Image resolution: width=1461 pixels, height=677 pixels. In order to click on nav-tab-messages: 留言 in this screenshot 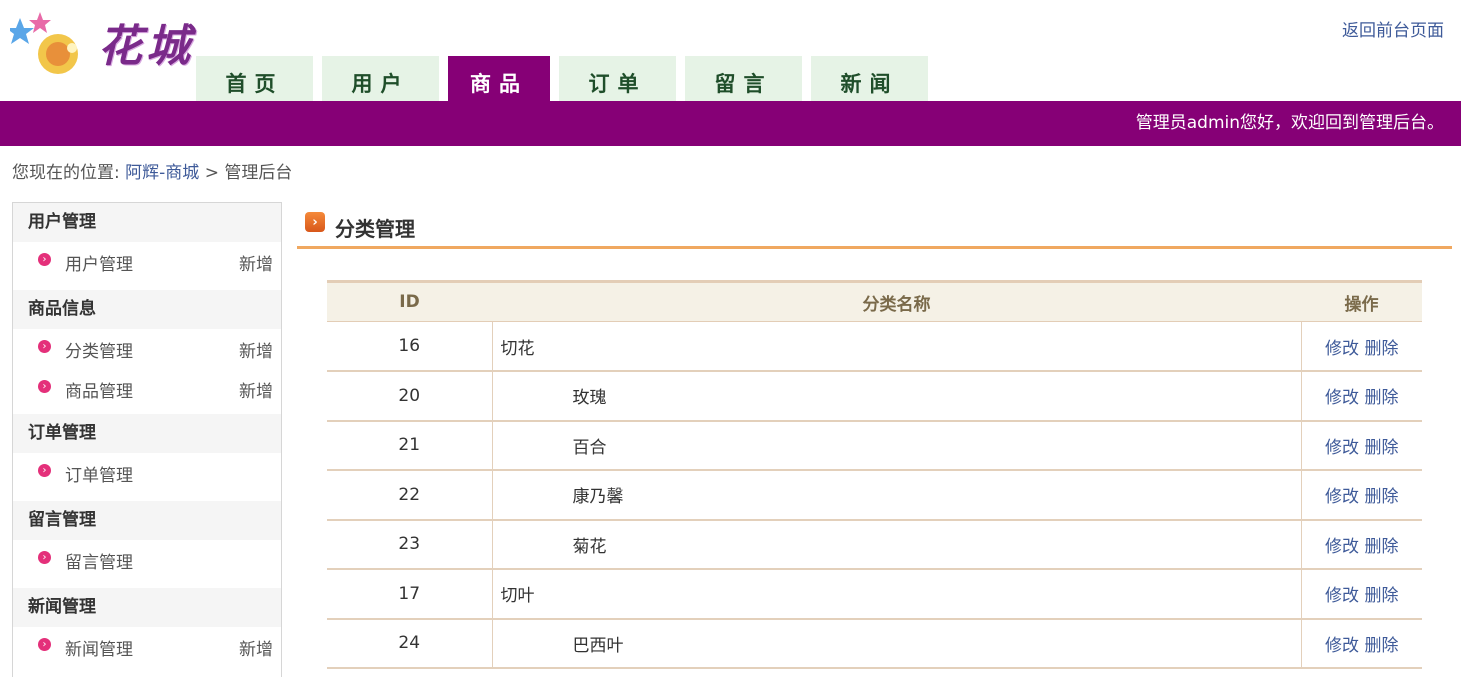, I will do `click(743, 78)`.